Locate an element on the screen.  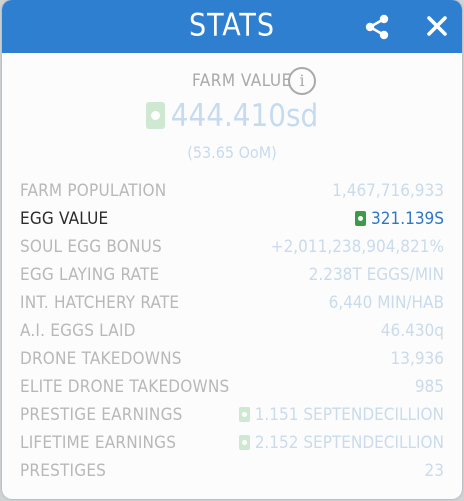
stat-label: LIFETIME EARNINGS is located at coordinates (98, 443).